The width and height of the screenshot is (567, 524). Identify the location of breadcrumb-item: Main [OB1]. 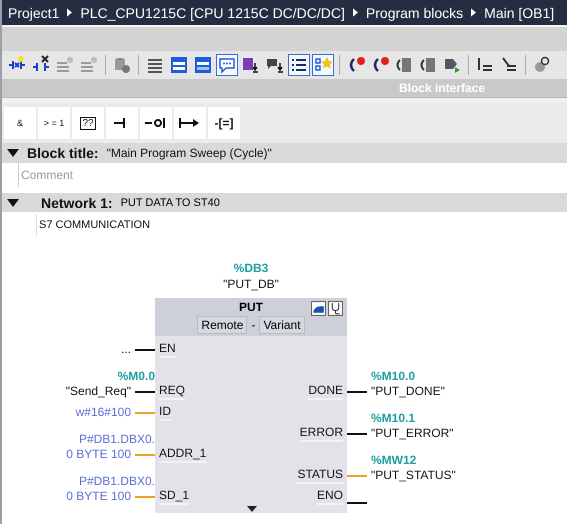
(519, 12).